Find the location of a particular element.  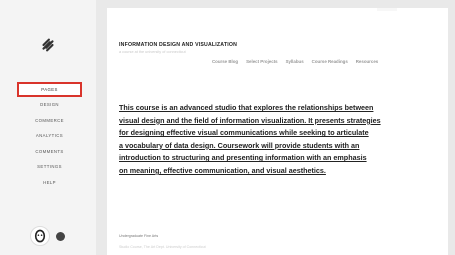

sidebar-item-analytics: ANALYTICS is located at coordinates (49, 136).